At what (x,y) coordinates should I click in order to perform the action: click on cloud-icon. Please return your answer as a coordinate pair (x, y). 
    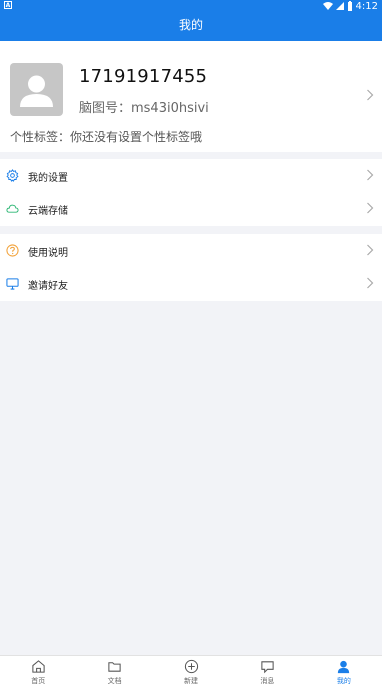
    Looking at the image, I should click on (12, 208).